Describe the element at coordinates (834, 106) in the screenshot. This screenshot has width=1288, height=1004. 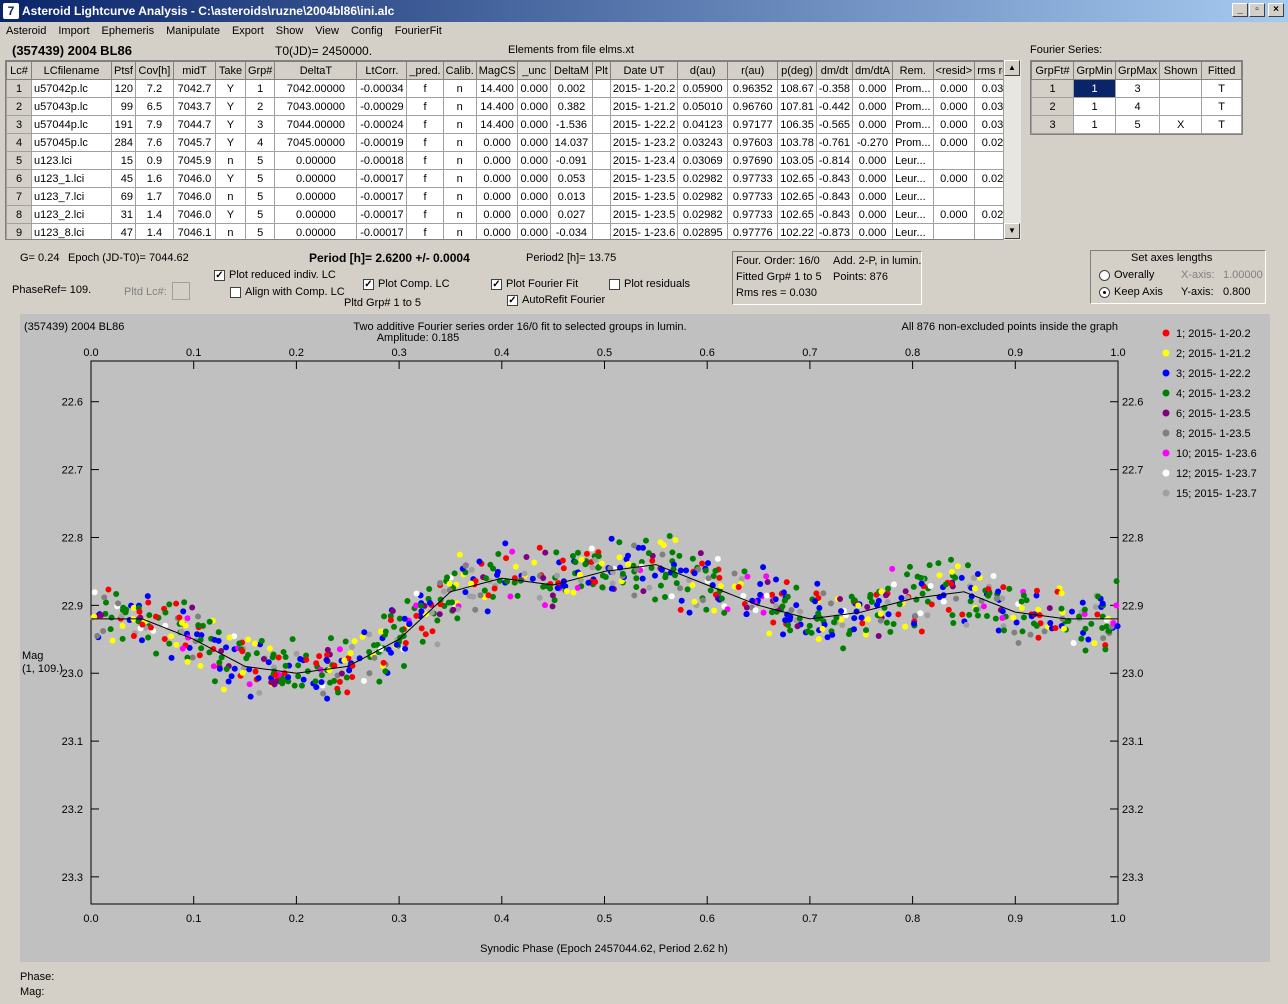
I see `table-cell: -0.442` at that location.